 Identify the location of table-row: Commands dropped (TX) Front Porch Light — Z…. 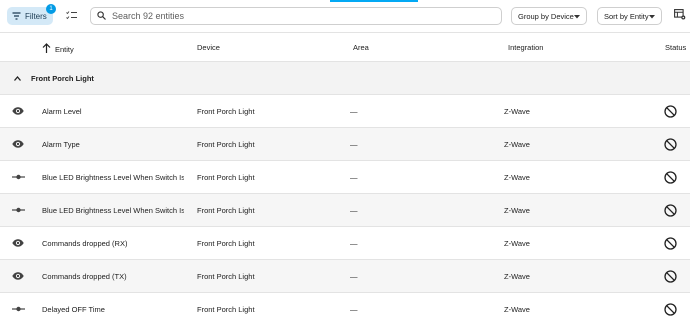
(345, 276).